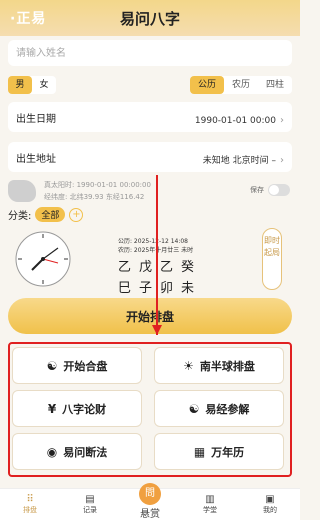 The height and width of the screenshot is (520, 320). I want to click on sun-icon: ☀, so click(188, 365).